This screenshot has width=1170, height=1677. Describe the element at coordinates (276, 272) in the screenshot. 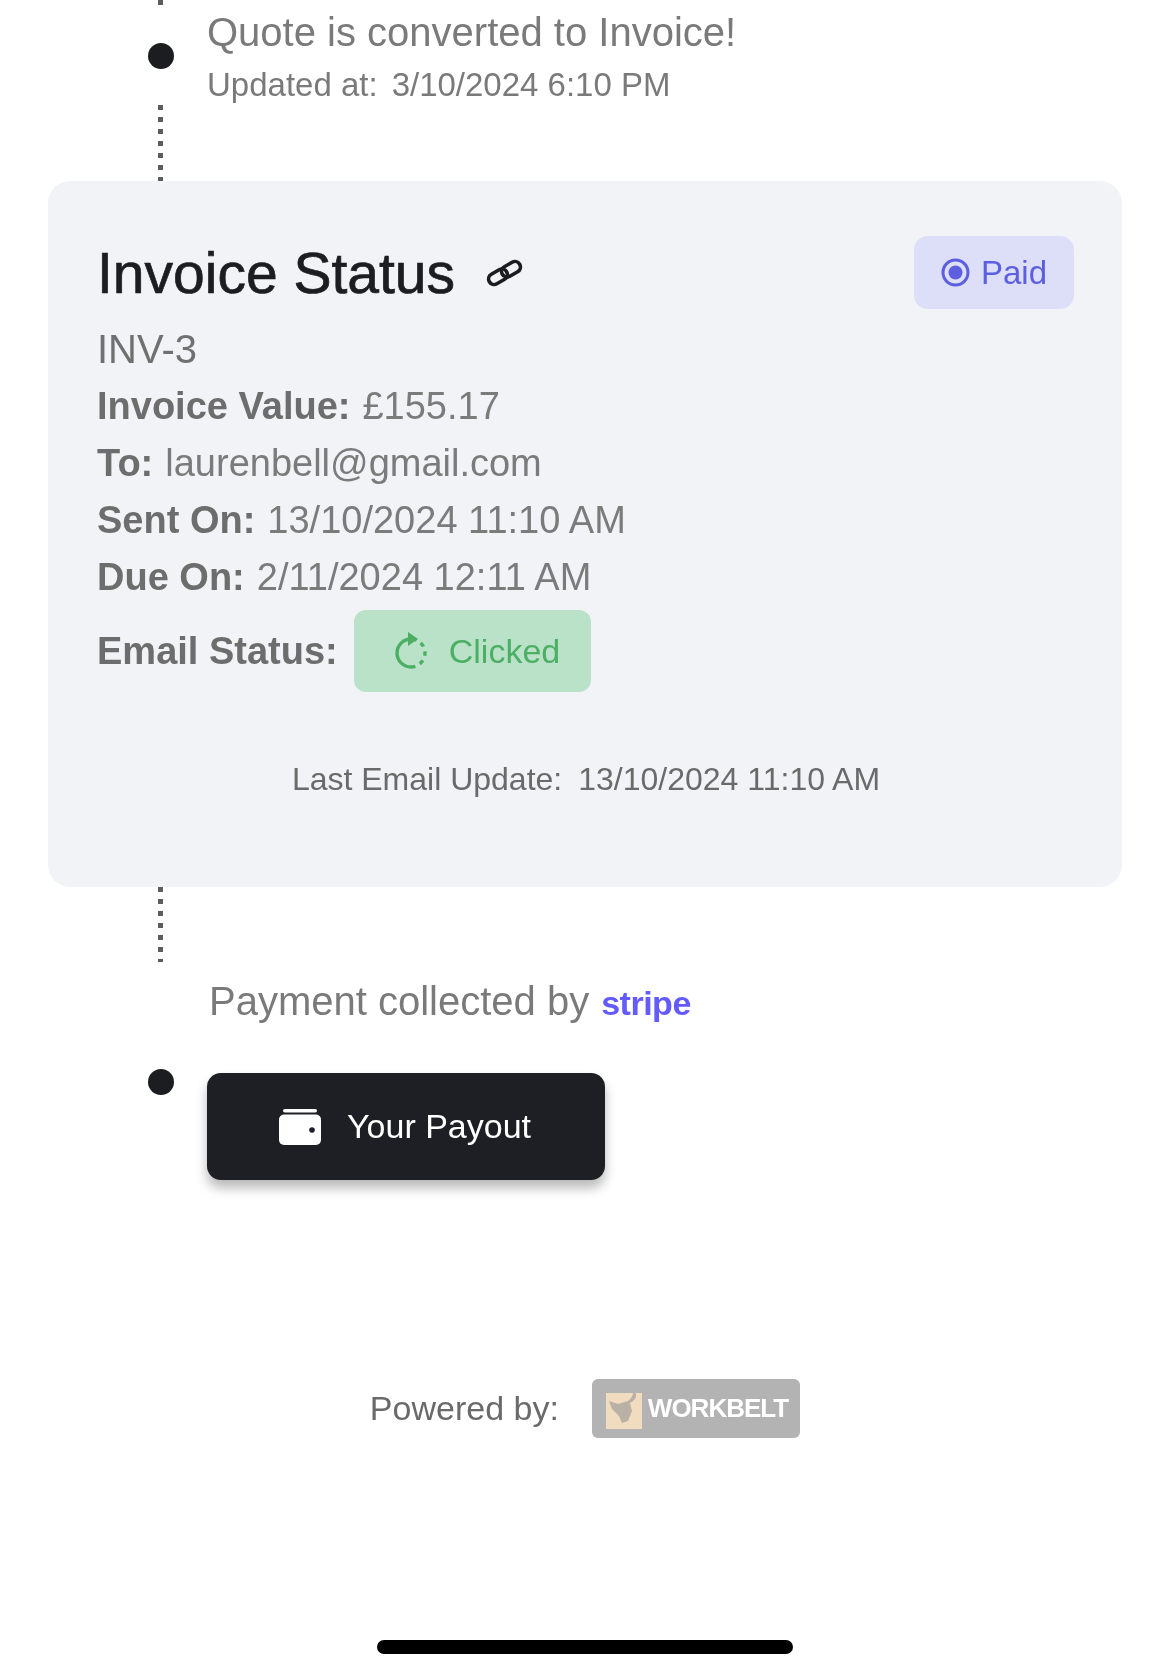

I see `card-title: Invoice Status` at that location.